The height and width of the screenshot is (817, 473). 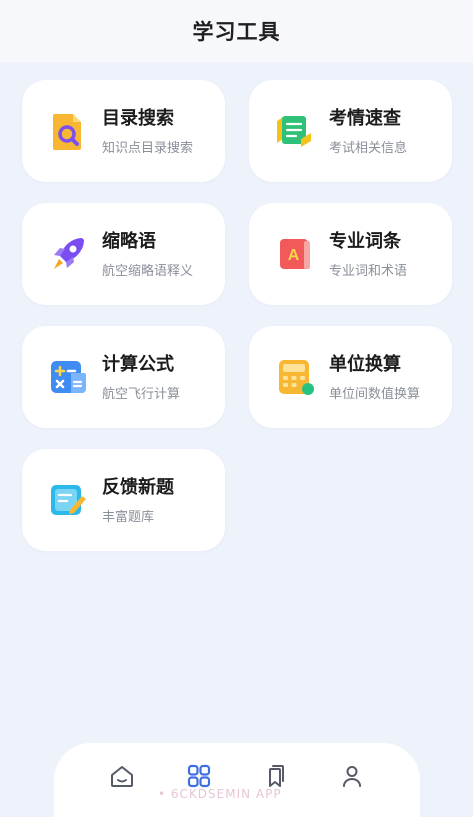 I want to click on tool-card-catalog-search: 目录搜索 知识点目录搜索, so click(x=123, y=131).